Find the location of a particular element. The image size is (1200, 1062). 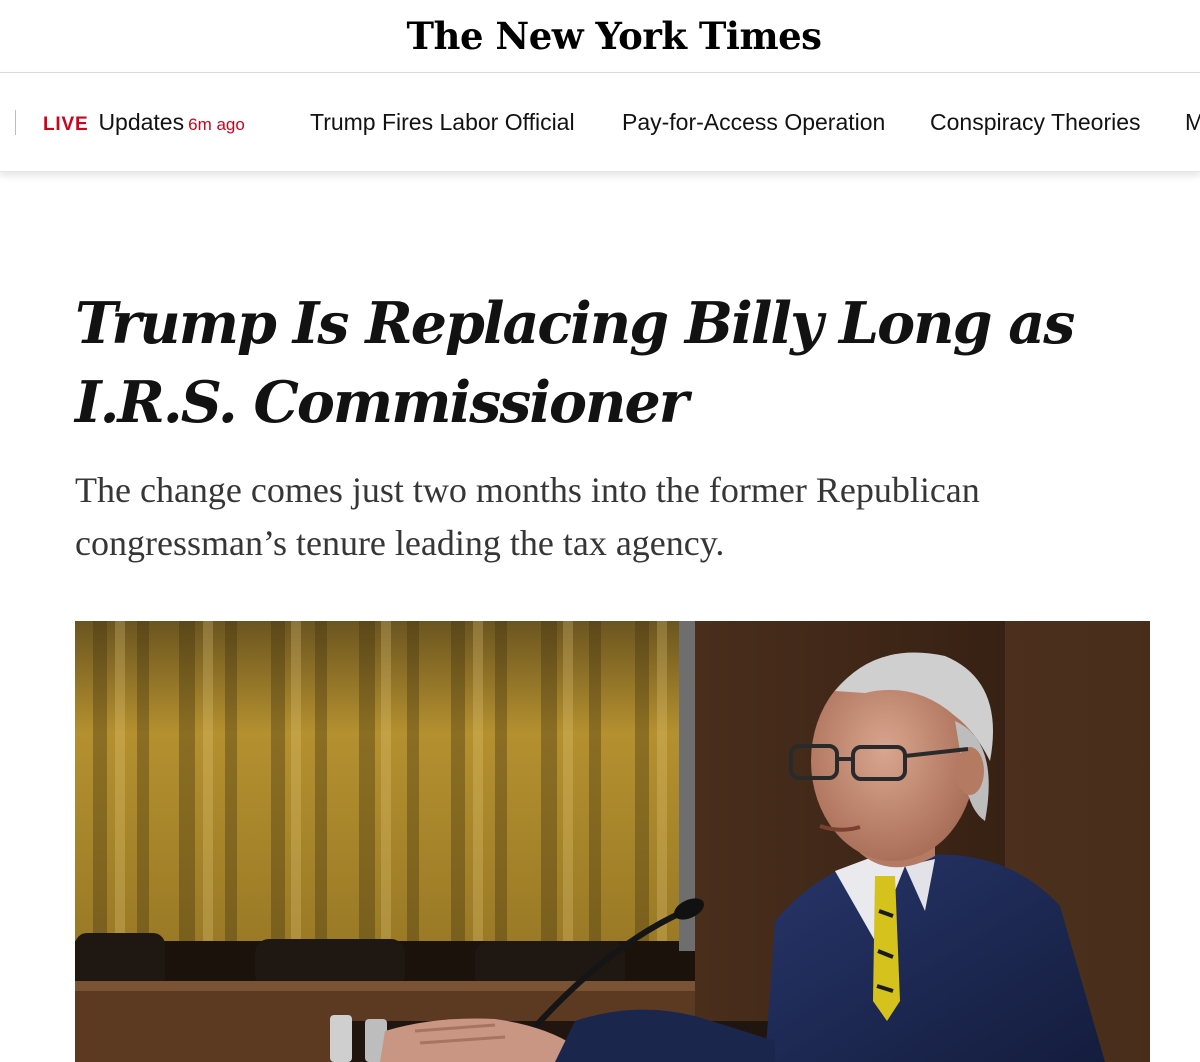

nav-item-conspiracy-theories: Conspiracy Theories is located at coordinates (1035, 122).